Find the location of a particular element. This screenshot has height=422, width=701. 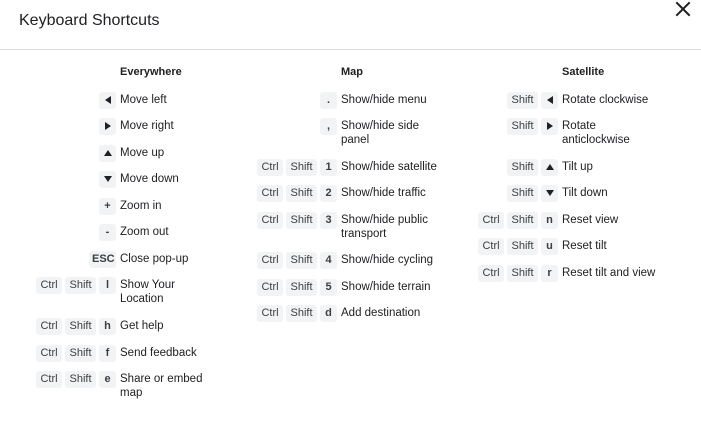

shortcut-label: Move right is located at coordinates (147, 126).